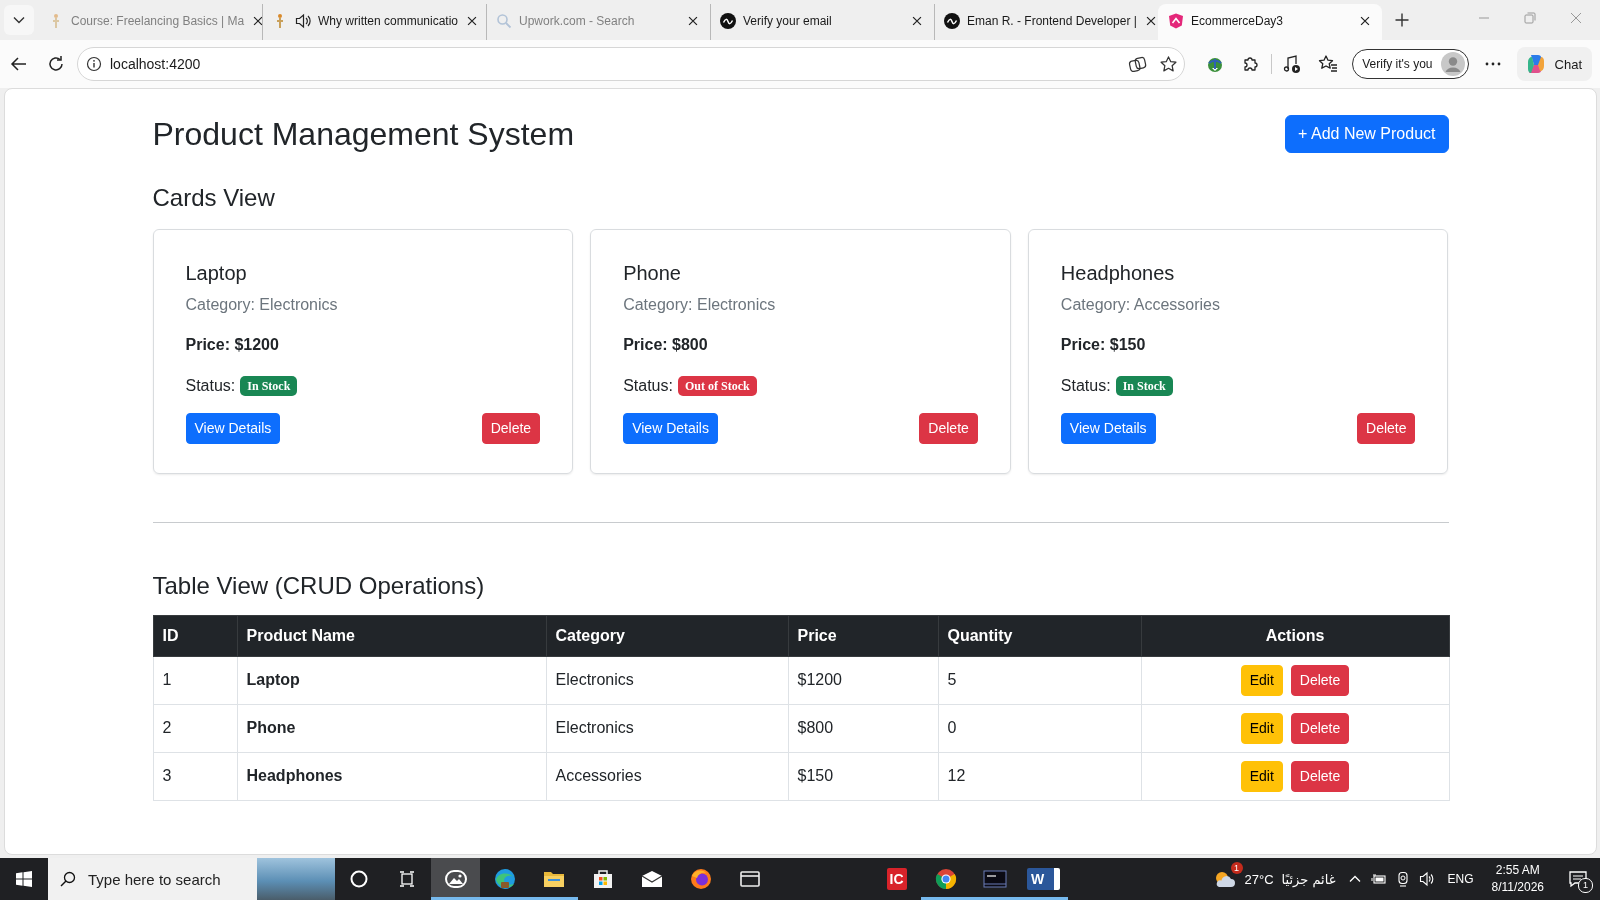 The height and width of the screenshot is (900, 1600). What do you see at coordinates (1460, 879) in the screenshot?
I see `language-indicator: ENG` at bounding box center [1460, 879].